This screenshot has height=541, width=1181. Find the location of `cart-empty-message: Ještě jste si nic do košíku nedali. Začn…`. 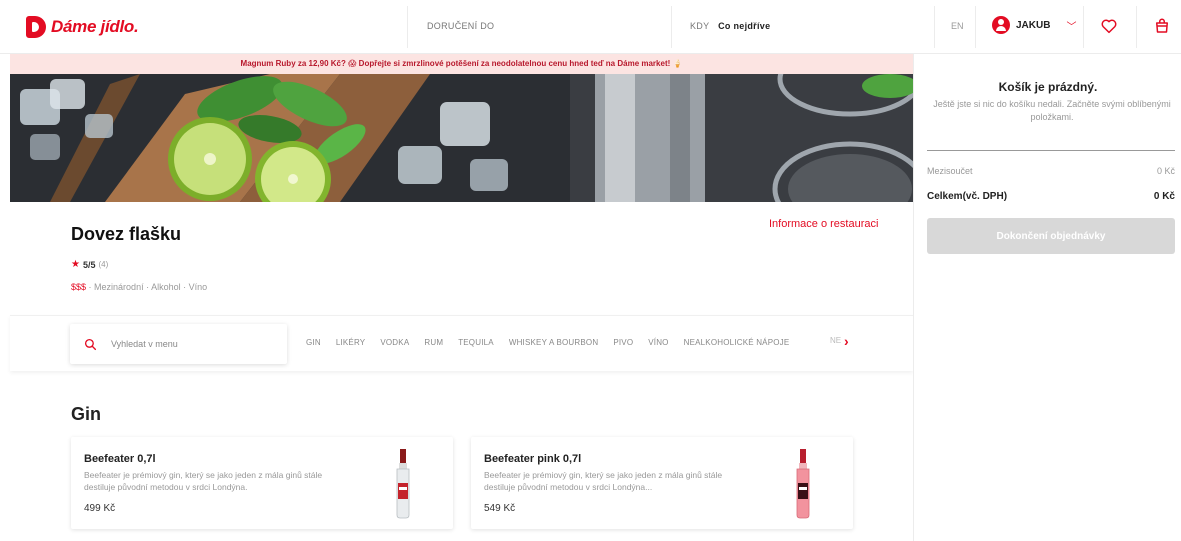

cart-empty-message: Ještě jste si nic do košíku nedali. Začn… is located at coordinates (1052, 110).